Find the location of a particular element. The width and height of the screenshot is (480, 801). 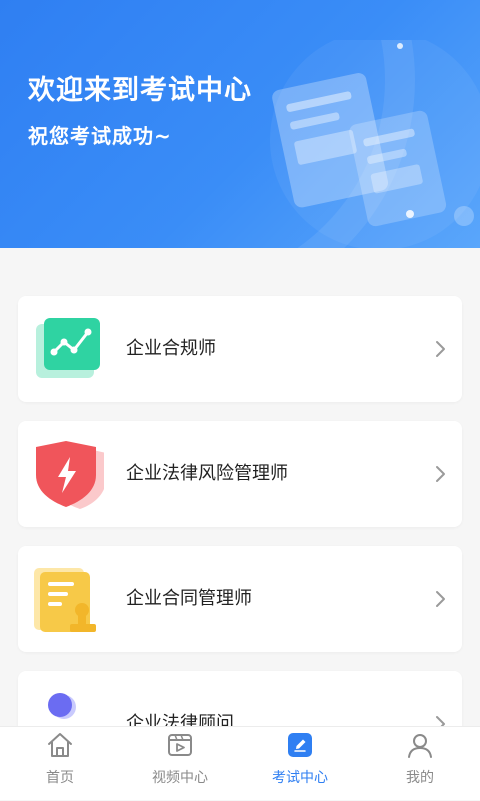

tab-label: 考试中心 is located at coordinates (300, 778).